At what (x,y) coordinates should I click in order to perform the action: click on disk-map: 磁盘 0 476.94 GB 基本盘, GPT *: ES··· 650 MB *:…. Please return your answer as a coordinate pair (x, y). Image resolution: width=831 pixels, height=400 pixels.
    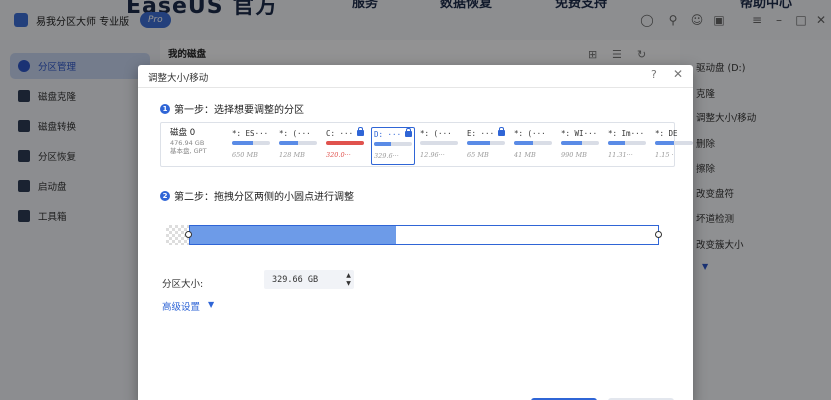
    Looking at the image, I should click on (426, 144).